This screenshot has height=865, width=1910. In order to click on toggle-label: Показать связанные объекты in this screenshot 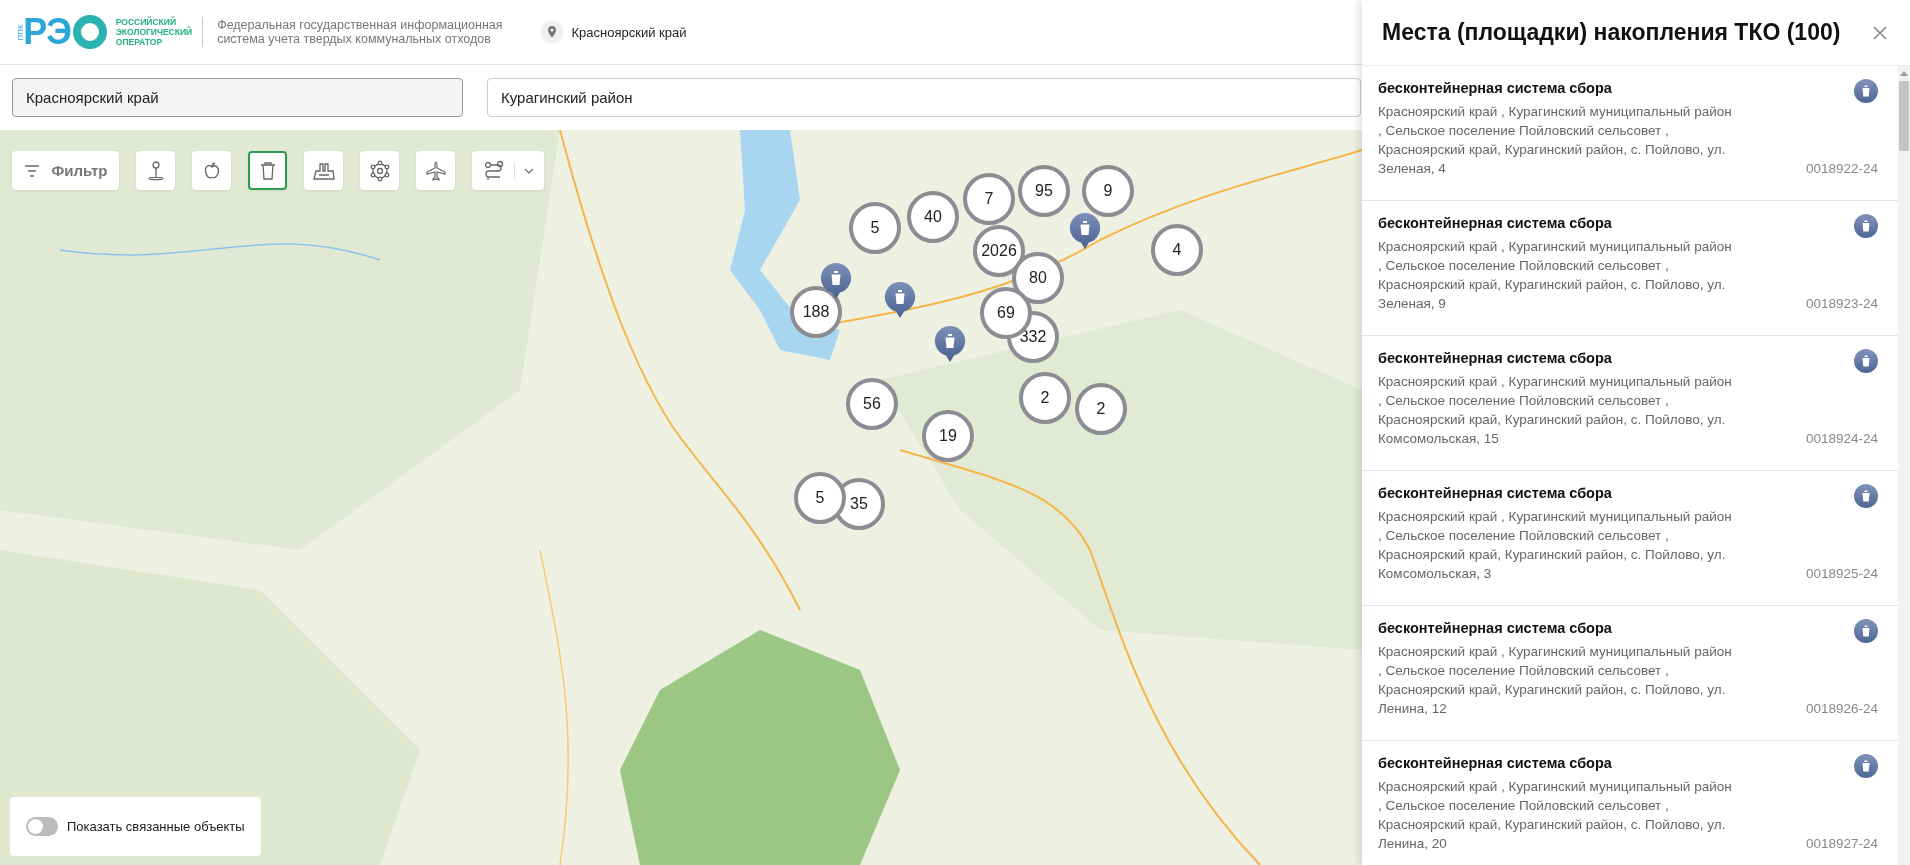, I will do `click(156, 826)`.